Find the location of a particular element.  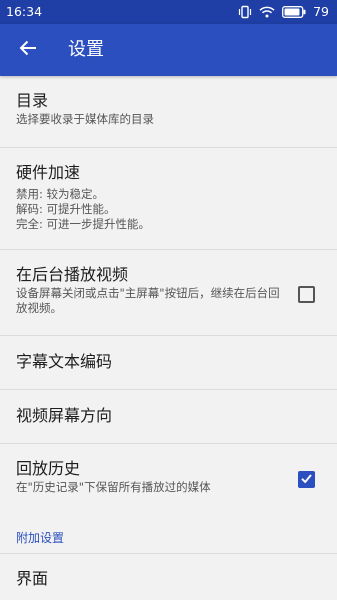

setting-directory-summary: 选择要收录于媒体库的目录 is located at coordinates (85, 119).